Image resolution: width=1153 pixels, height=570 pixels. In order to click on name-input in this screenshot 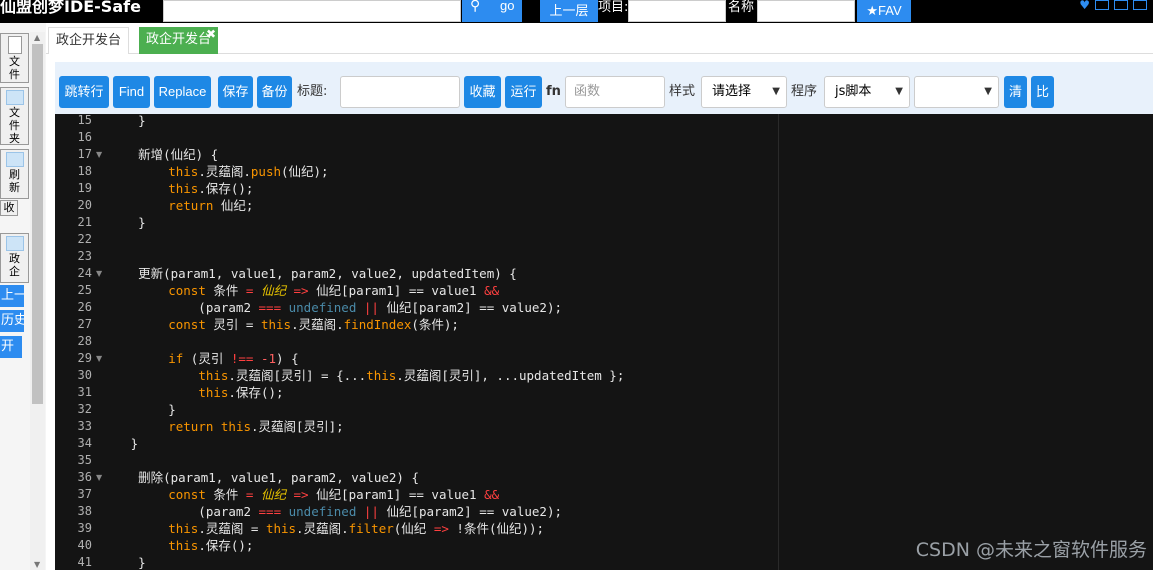, I will do `click(806, 11)`.